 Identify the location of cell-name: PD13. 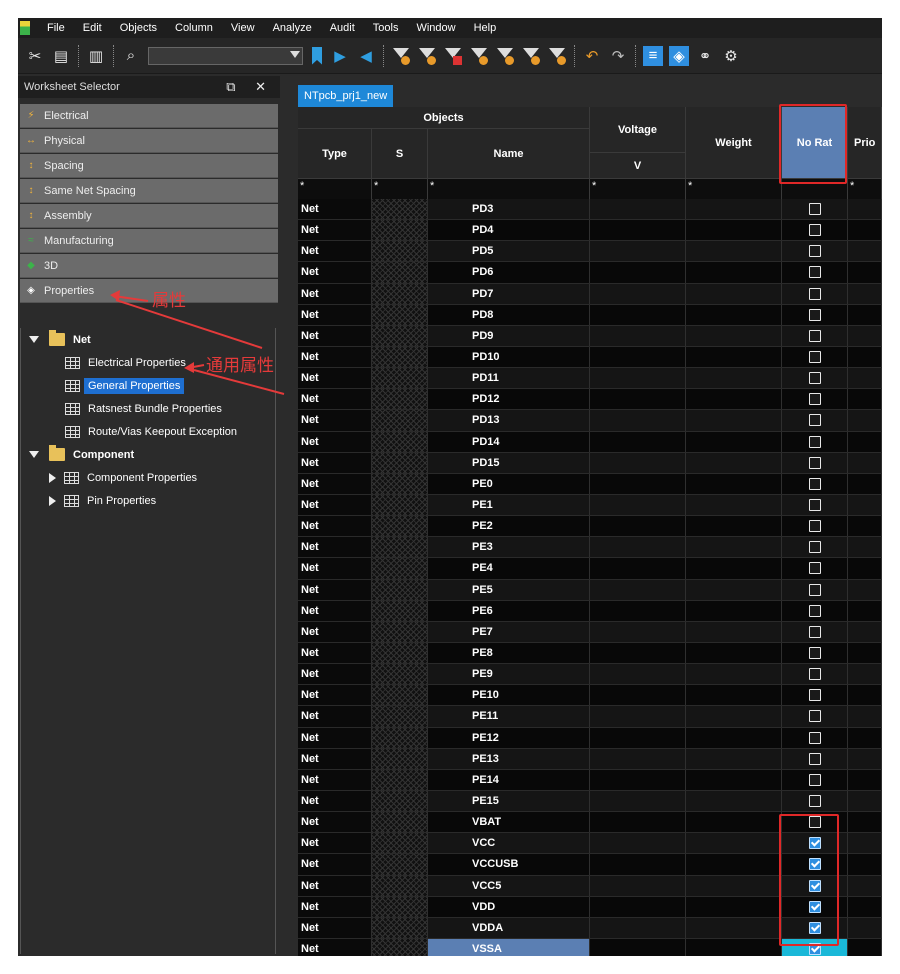
(509, 420).